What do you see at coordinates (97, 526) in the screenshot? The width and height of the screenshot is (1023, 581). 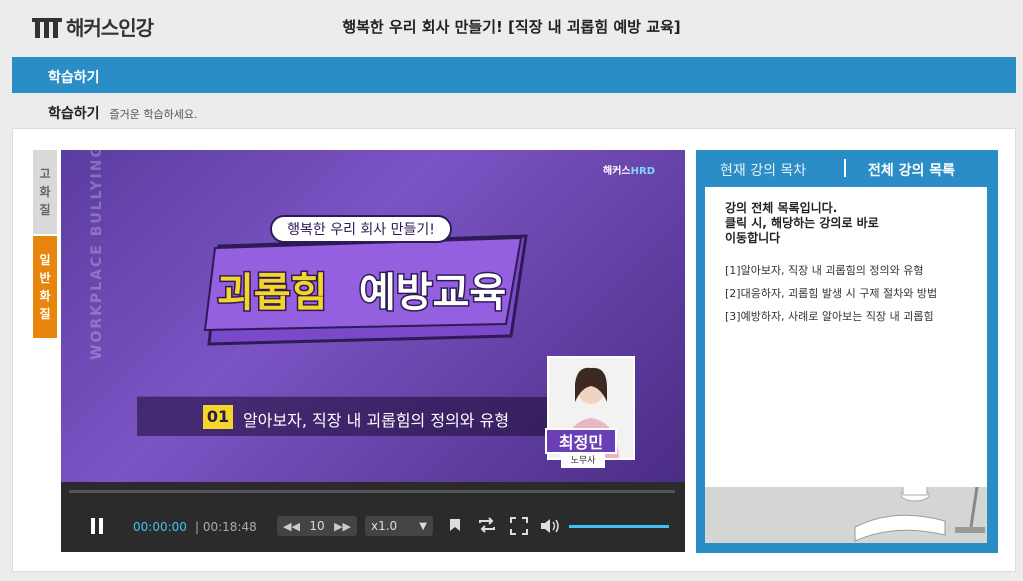 I see `pause-button` at bounding box center [97, 526].